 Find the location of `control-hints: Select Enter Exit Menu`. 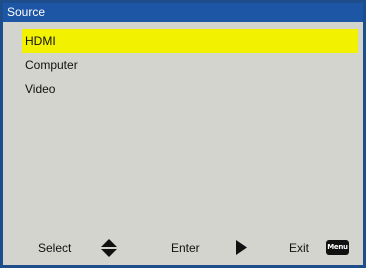

control-hints: Select Enter Exit Menu is located at coordinates (183, 248).